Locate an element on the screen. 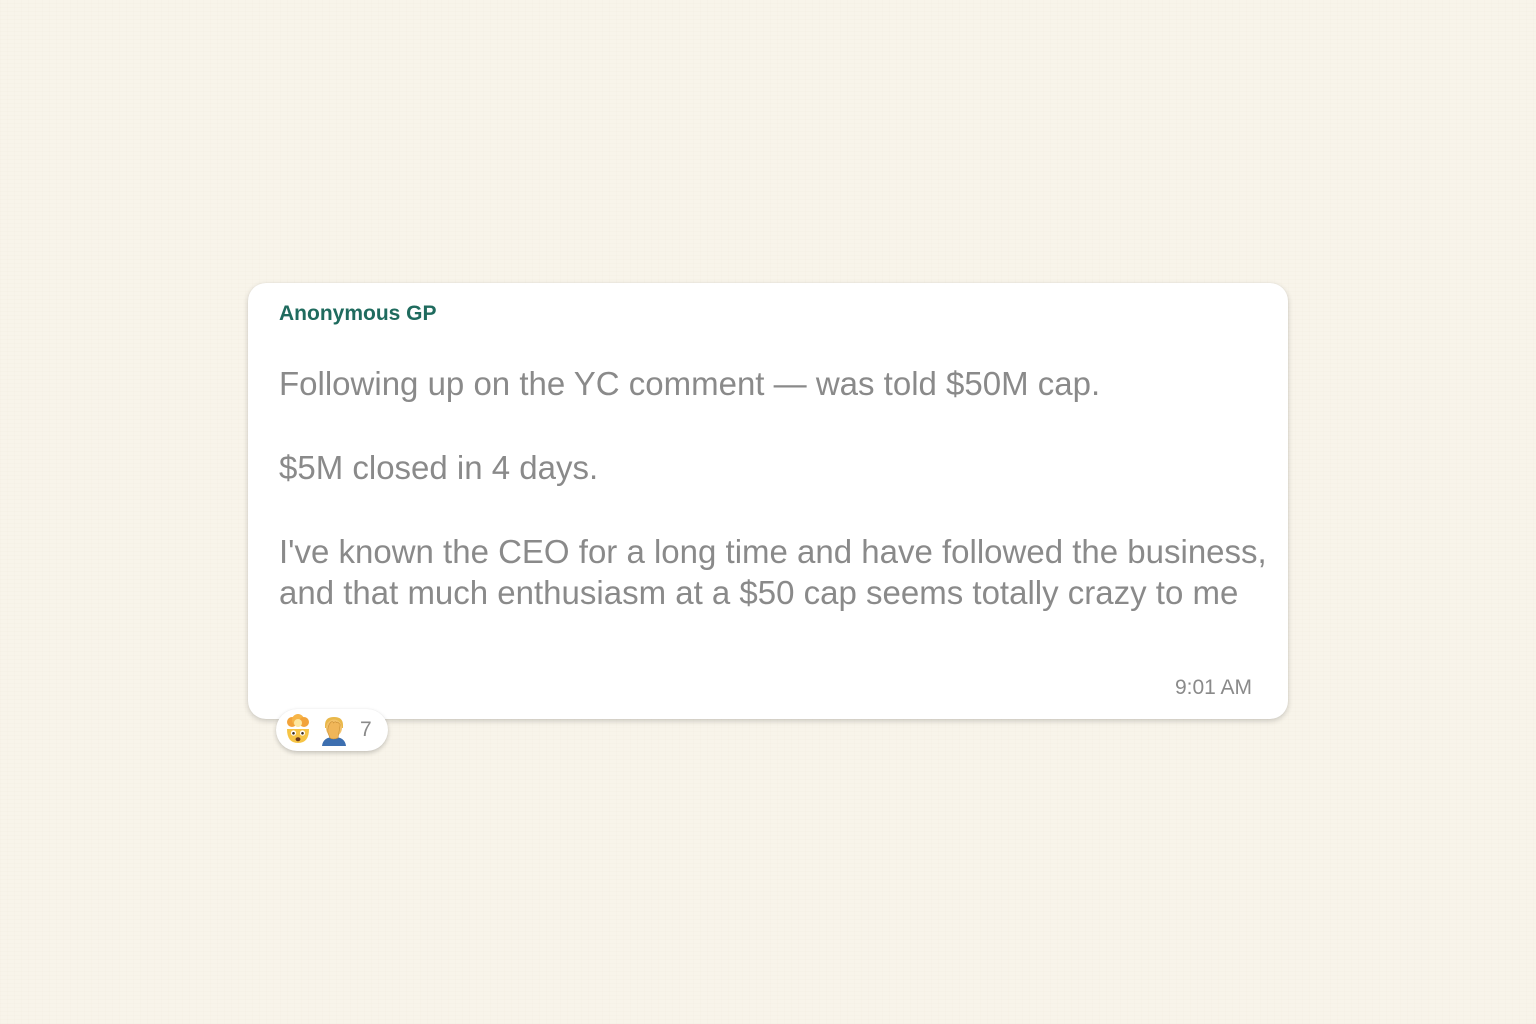 The width and height of the screenshot is (1536, 1024). facepalm-icon is located at coordinates (334, 730).